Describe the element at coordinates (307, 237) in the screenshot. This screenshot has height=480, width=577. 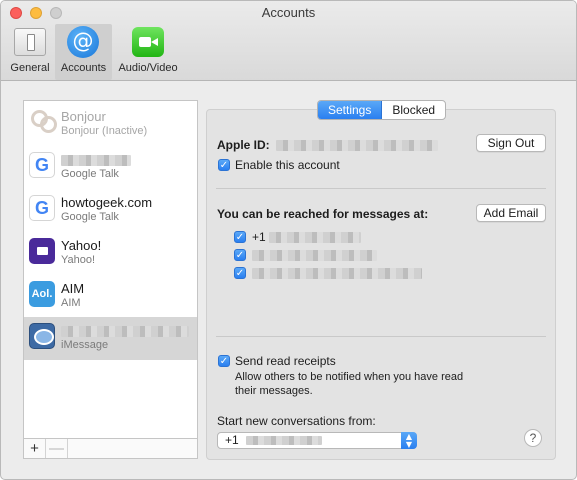
I see `address-phone: +1` at that location.